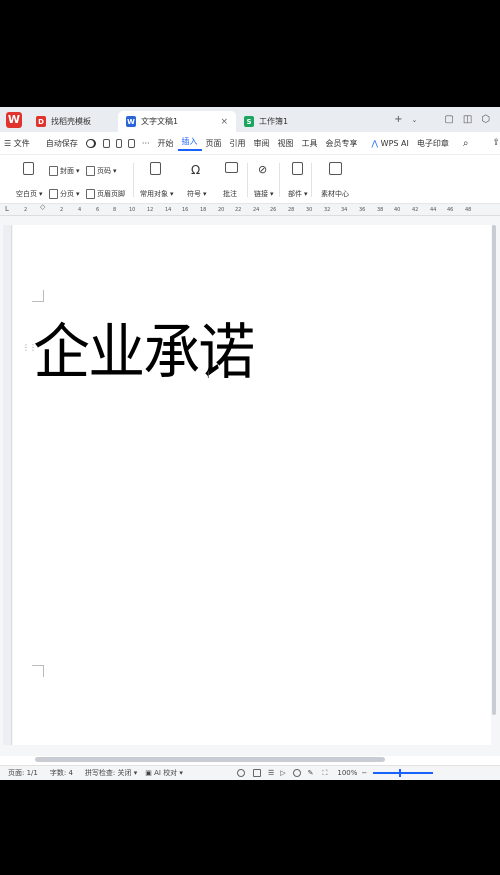 The width and height of the screenshot is (500, 875). Describe the element at coordinates (415, 210) in the screenshot. I see `ruler-tick: 42` at that location.